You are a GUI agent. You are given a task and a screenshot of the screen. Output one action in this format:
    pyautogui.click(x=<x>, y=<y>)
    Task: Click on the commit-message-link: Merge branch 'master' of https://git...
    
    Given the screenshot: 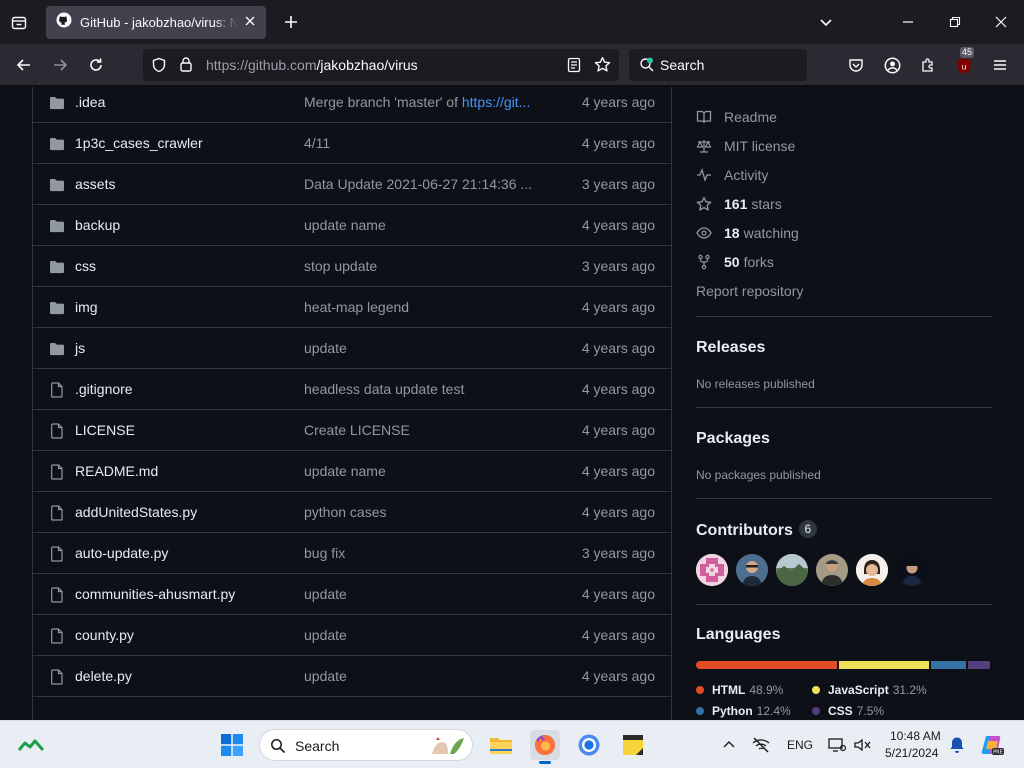 What is the action you would take?
    pyautogui.click(x=422, y=102)
    